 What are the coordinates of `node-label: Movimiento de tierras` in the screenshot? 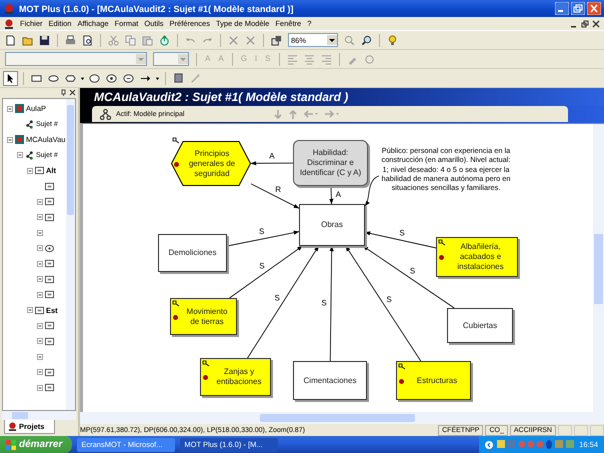 It's located at (207, 316).